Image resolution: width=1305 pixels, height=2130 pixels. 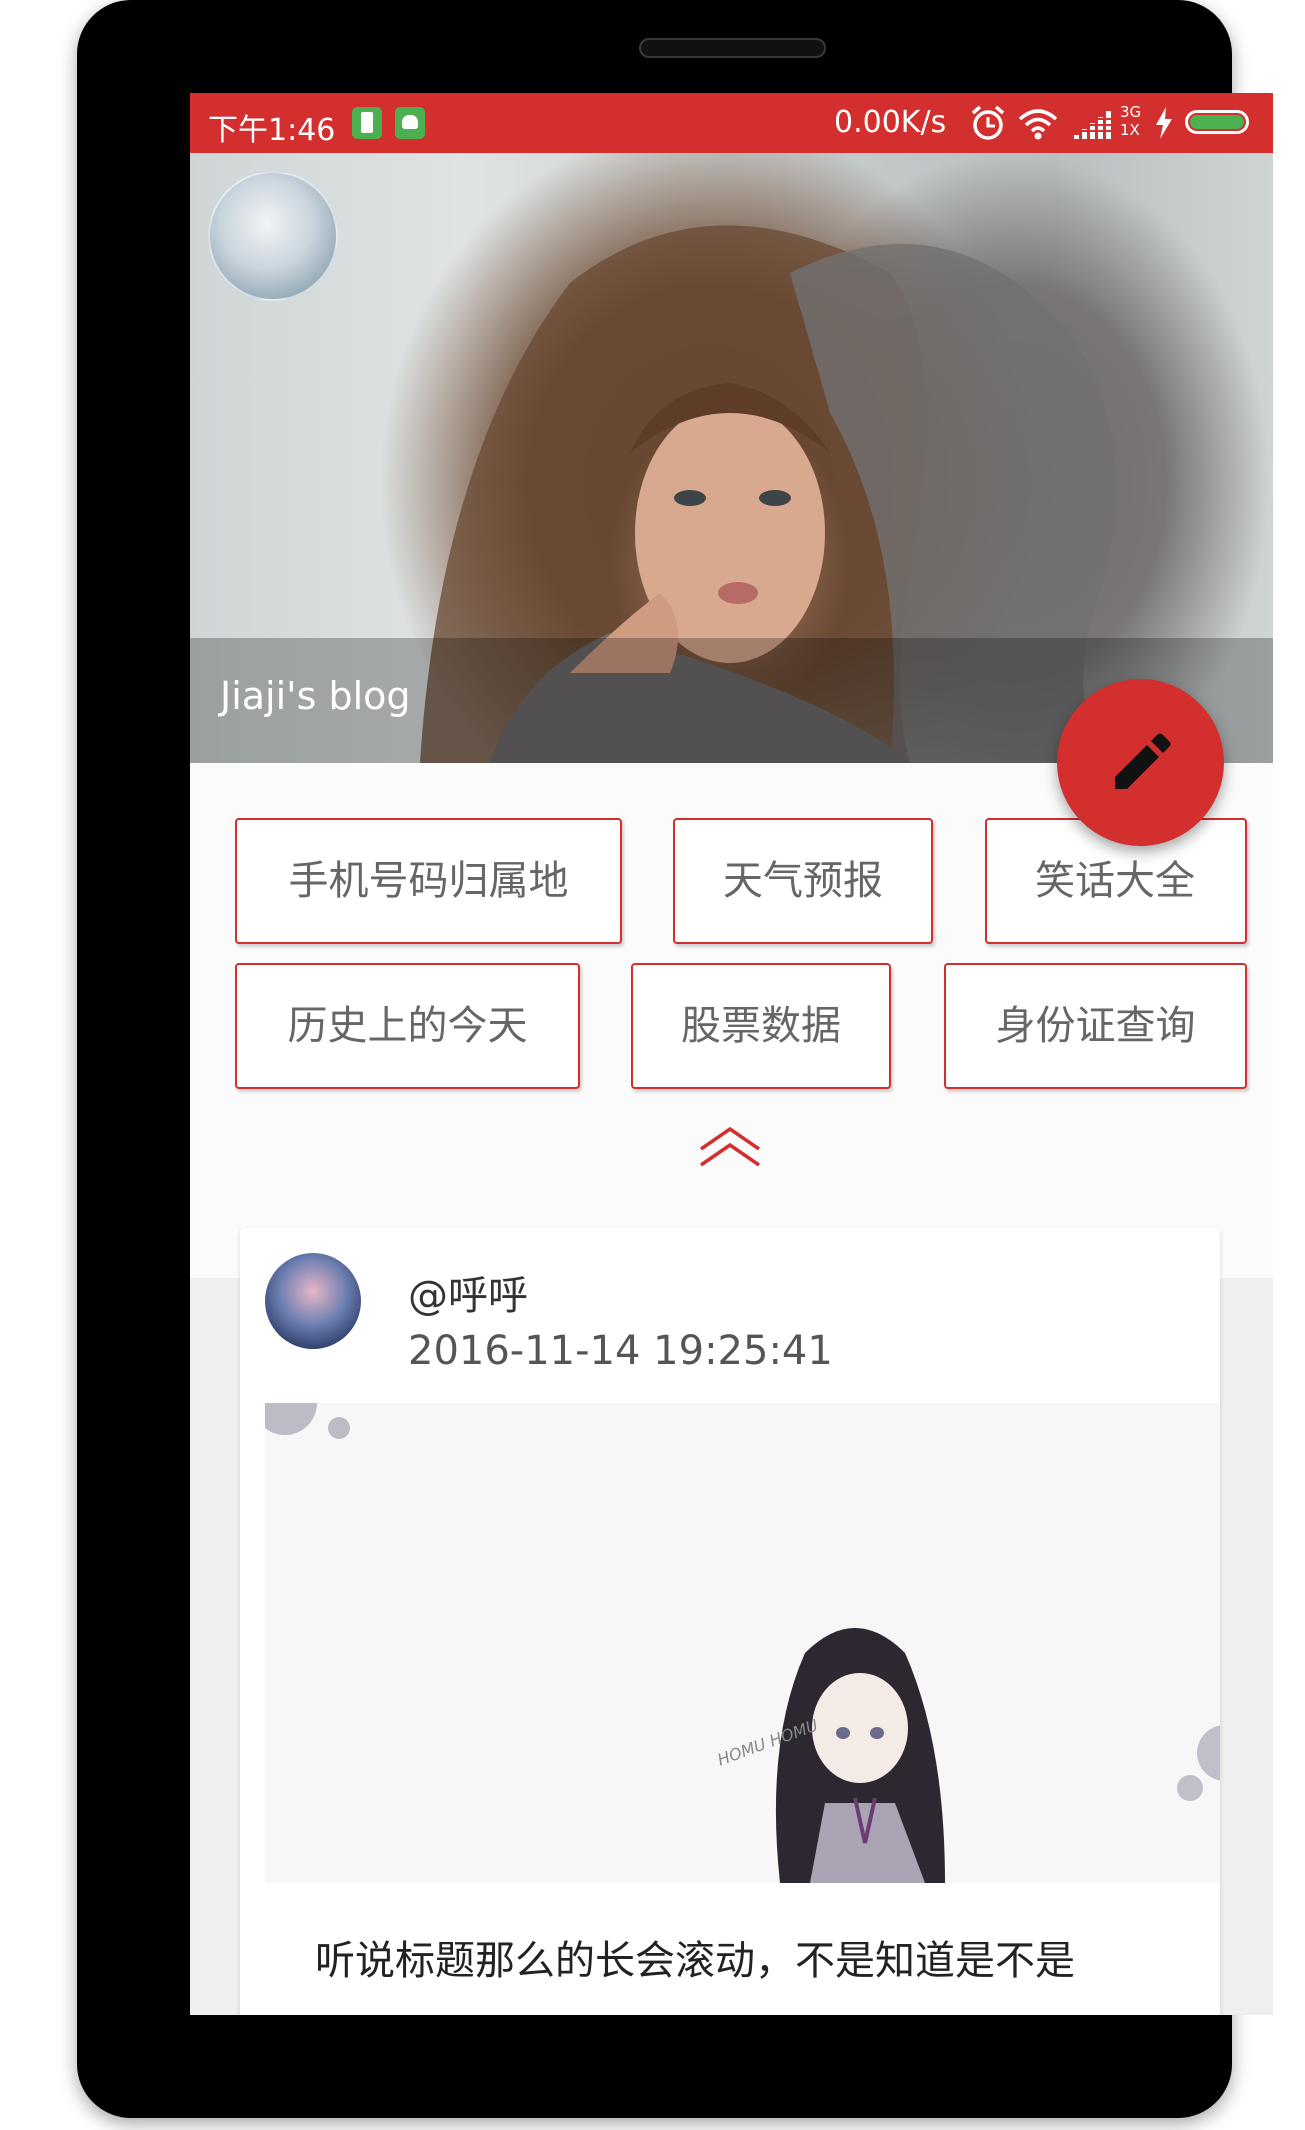 What do you see at coordinates (1038, 124) in the screenshot?
I see `wifi-icon` at bounding box center [1038, 124].